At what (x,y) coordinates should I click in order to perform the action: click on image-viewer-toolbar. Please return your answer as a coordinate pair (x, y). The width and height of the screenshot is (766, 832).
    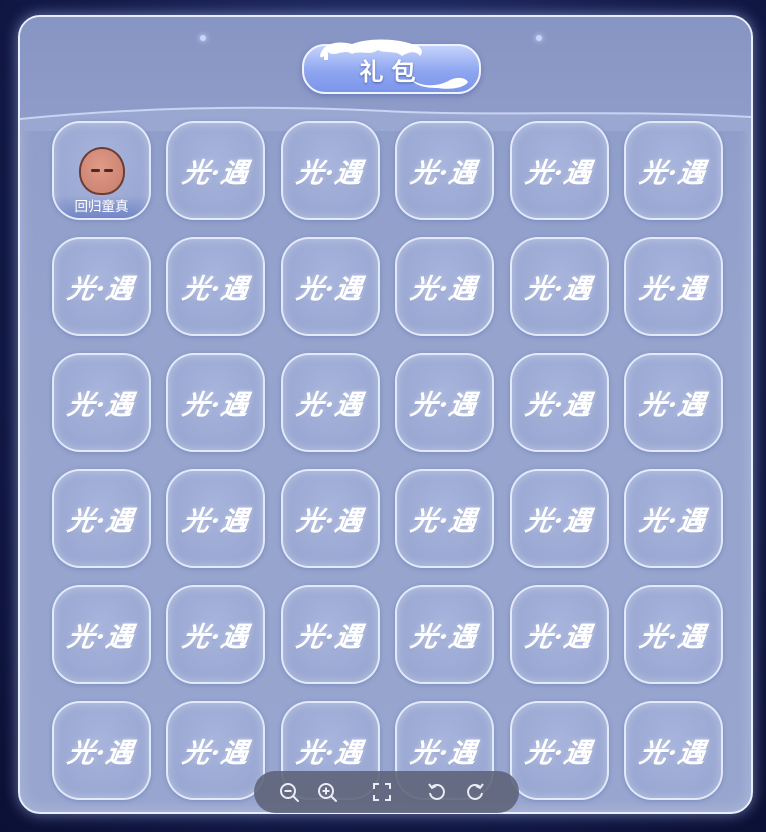
    Looking at the image, I should click on (386, 792).